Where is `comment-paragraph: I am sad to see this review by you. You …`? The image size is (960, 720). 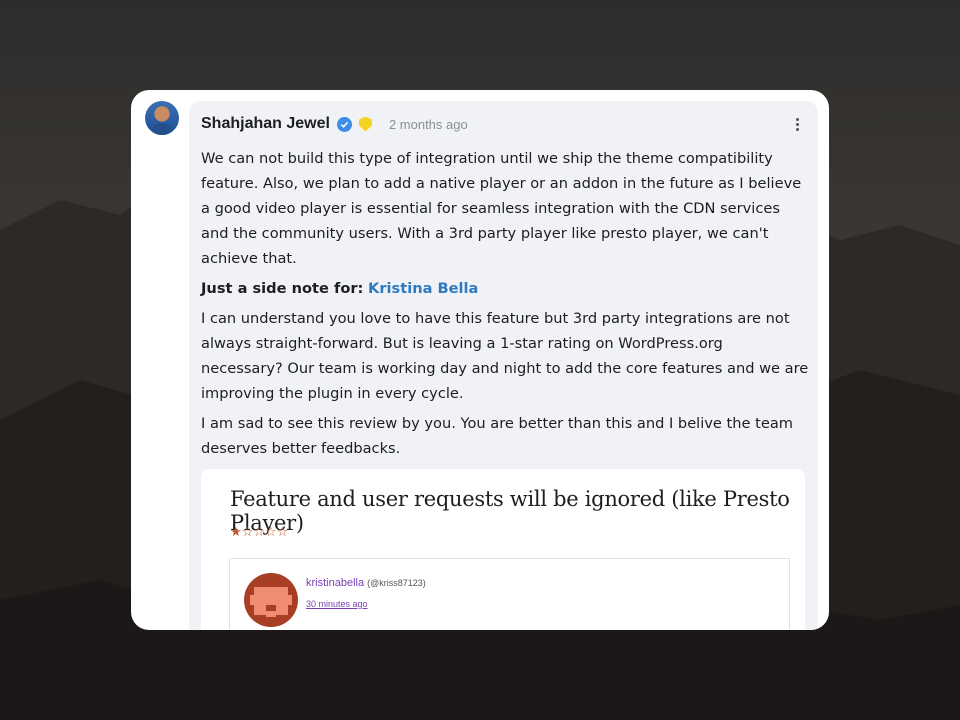
comment-paragraph: I am sad to see this review by you. You … is located at coordinates (497, 436).